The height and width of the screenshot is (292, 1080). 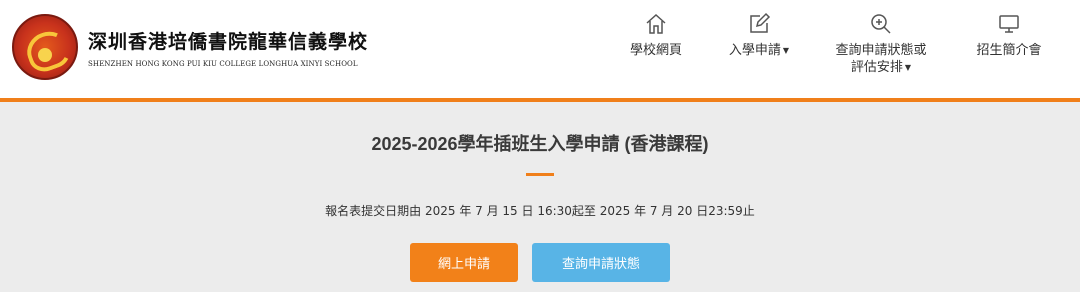 What do you see at coordinates (540, 144) in the screenshot?
I see `page-title: 2025-2026學年插班生入學申請 (香港課程)` at bounding box center [540, 144].